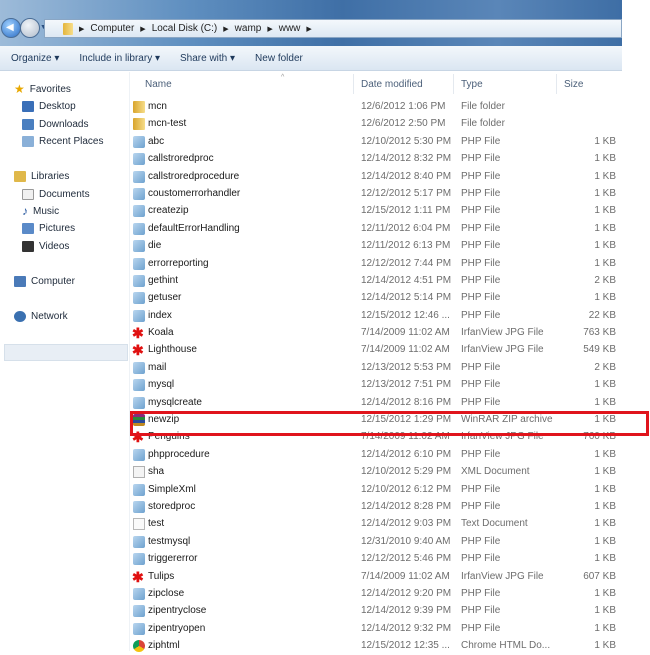 The height and width of the screenshot is (655, 650). What do you see at coordinates (376, 541) in the screenshot?
I see `file-row: testmysql 12/31/2010 9:40 AM PHP File 1 KB` at bounding box center [376, 541].